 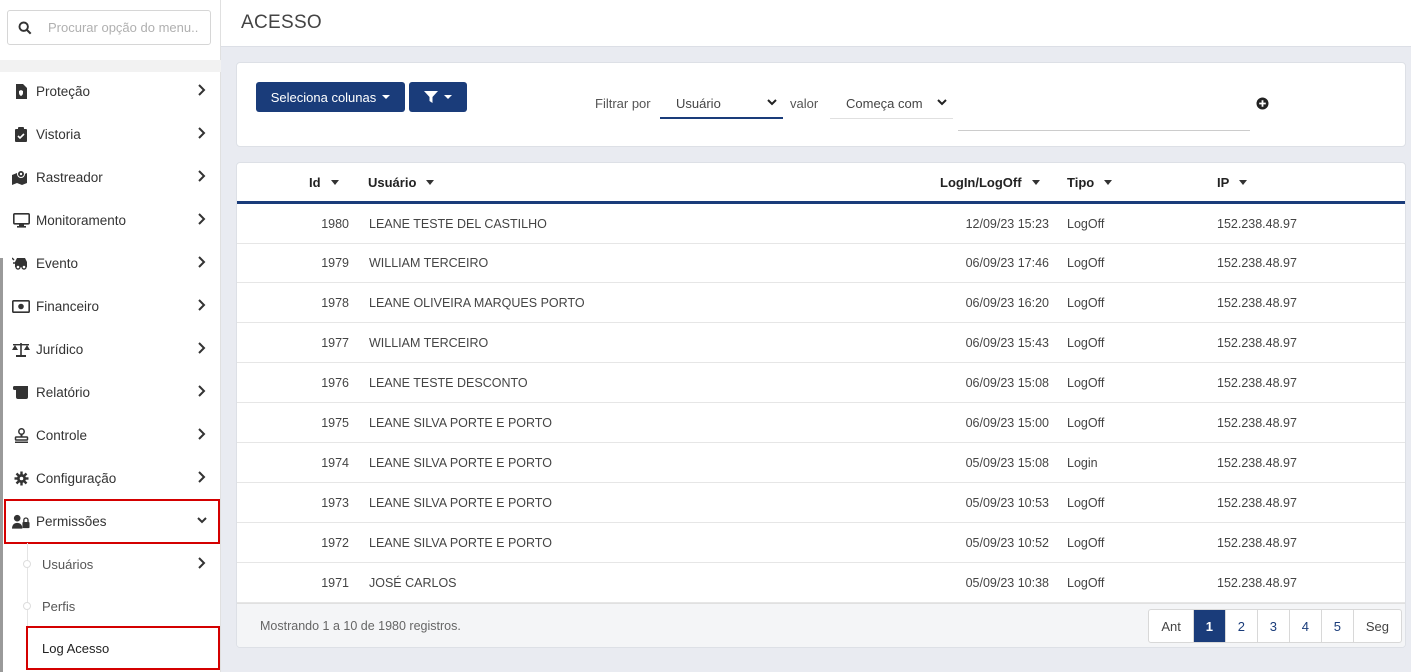 I want to click on money-icon, so click(x=21, y=307).